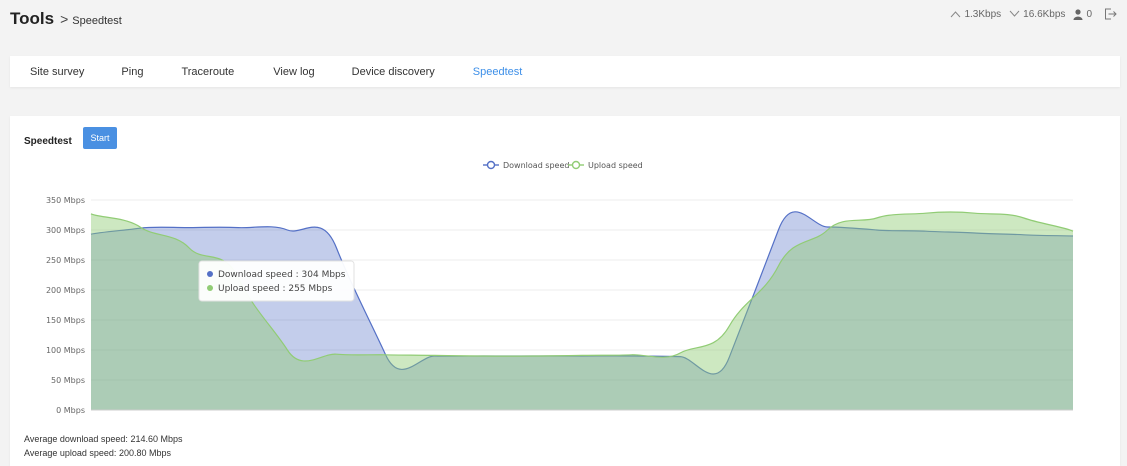  What do you see at coordinates (70, 410) in the screenshot?
I see `y-tick-label: 0 Mbps` at bounding box center [70, 410].